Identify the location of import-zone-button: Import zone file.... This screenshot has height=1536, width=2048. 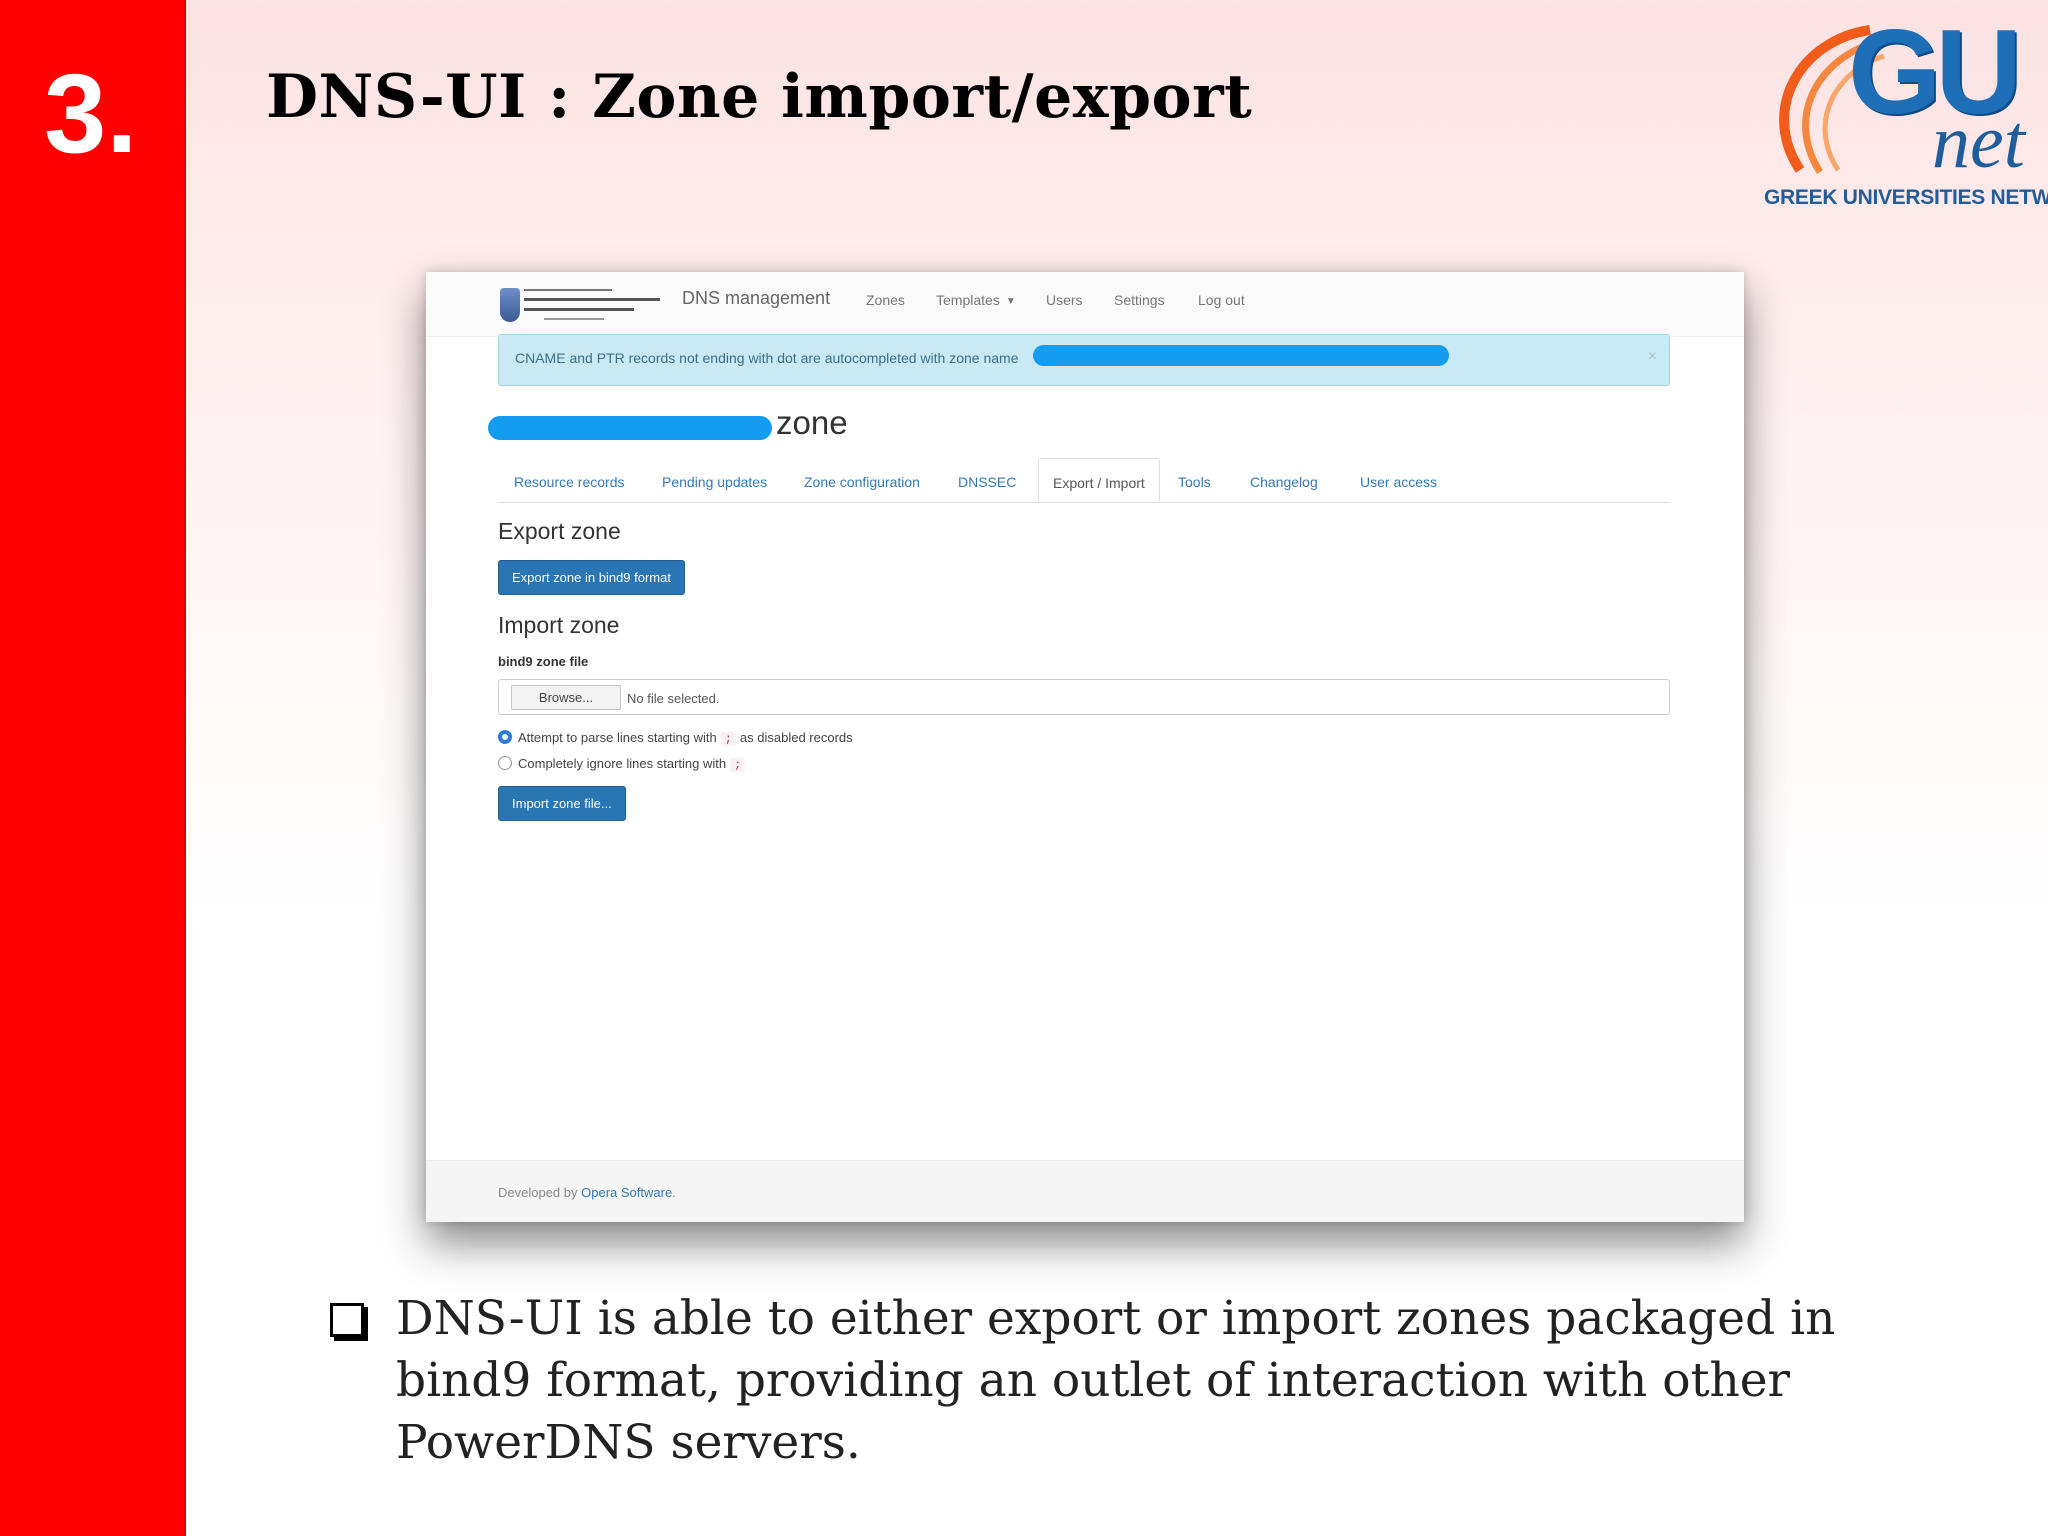
(562, 803).